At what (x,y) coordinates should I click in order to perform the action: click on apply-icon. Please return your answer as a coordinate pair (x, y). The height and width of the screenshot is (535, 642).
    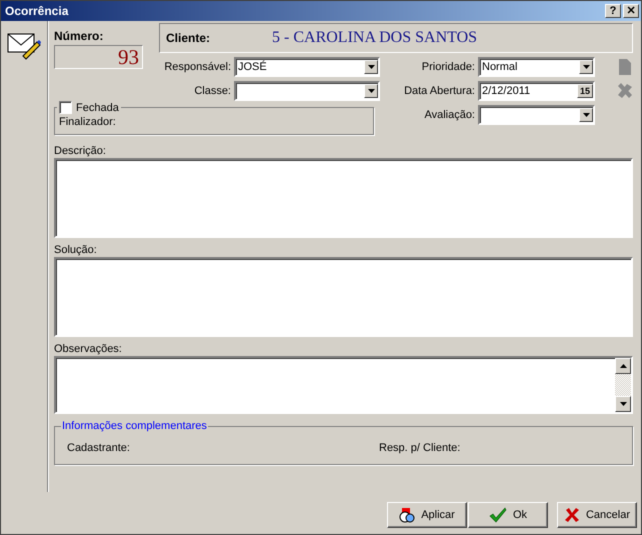
    Looking at the image, I should click on (407, 515).